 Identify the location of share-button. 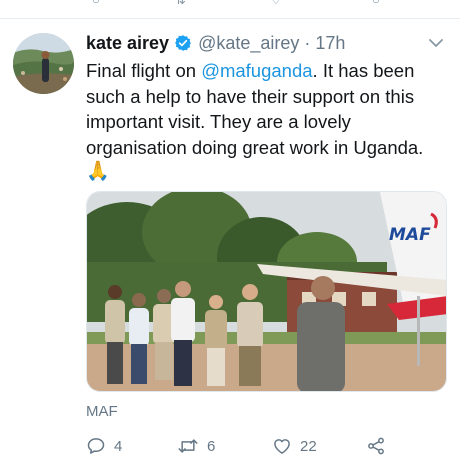
(376, 446).